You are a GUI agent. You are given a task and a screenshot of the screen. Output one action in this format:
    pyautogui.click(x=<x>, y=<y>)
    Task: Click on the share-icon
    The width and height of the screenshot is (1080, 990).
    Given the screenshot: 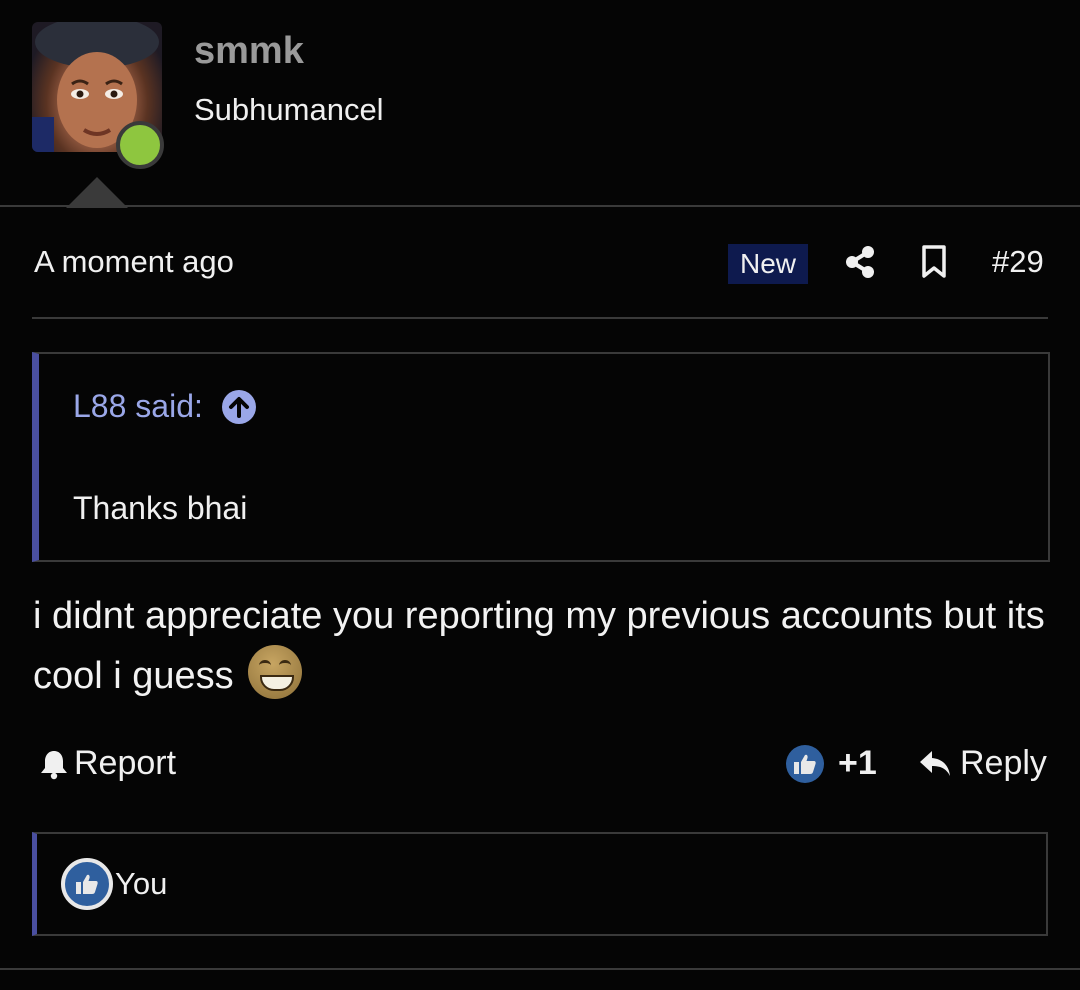 What is the action you would take?
    pyautogui.click(x=860, y=262)
    